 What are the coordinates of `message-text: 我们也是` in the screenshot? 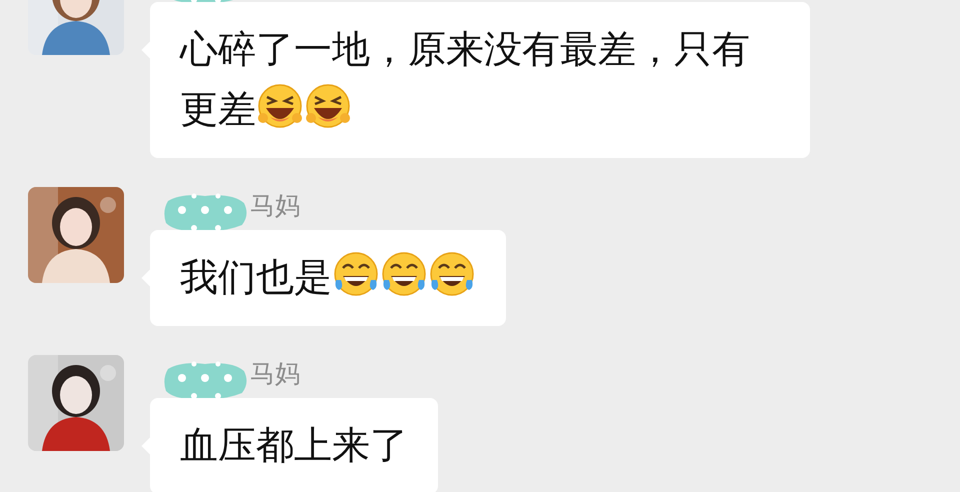 It's located at (328, 278).